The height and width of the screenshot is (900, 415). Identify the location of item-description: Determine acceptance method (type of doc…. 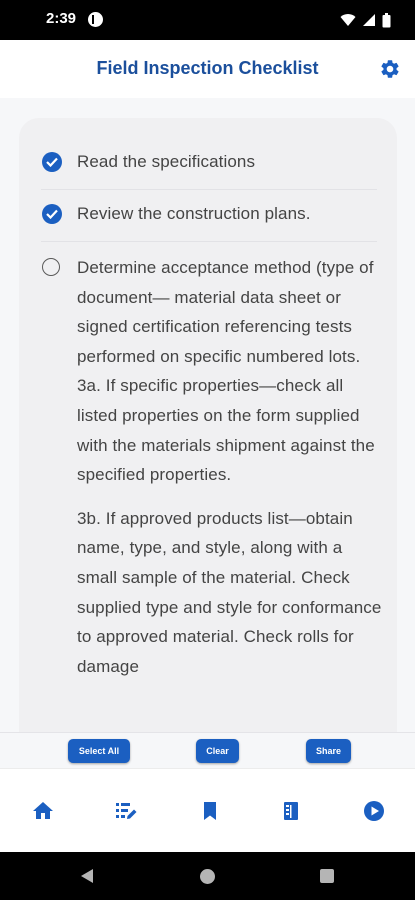
(225, 312).